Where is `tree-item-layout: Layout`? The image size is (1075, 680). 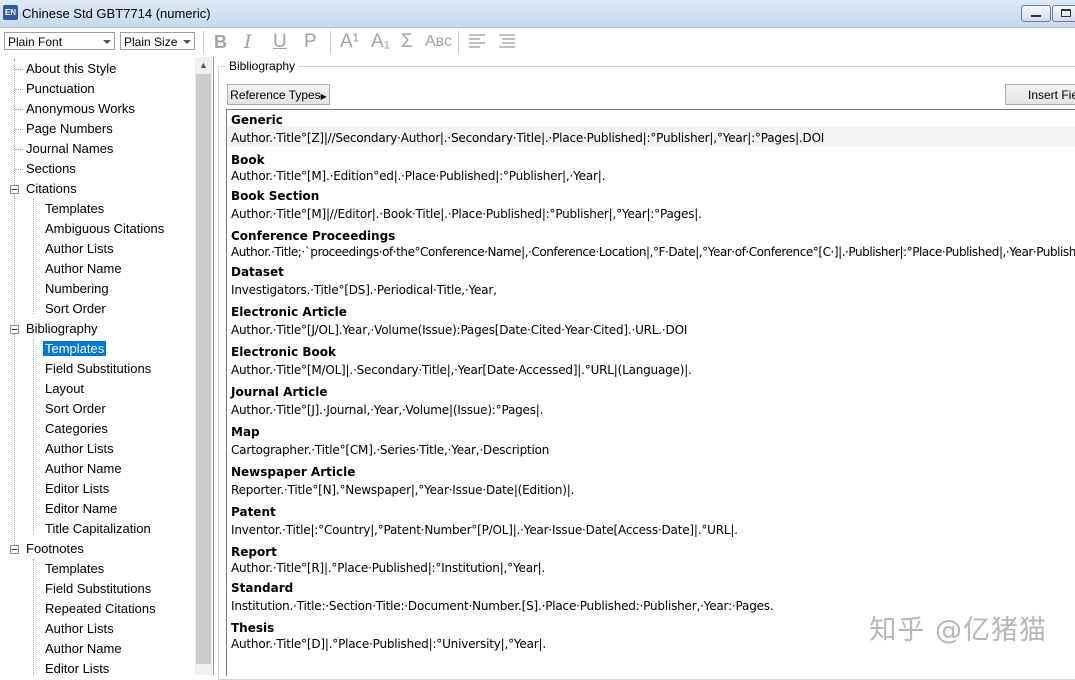 tree-item-layout: Layout is located at coordinates (64, 389).